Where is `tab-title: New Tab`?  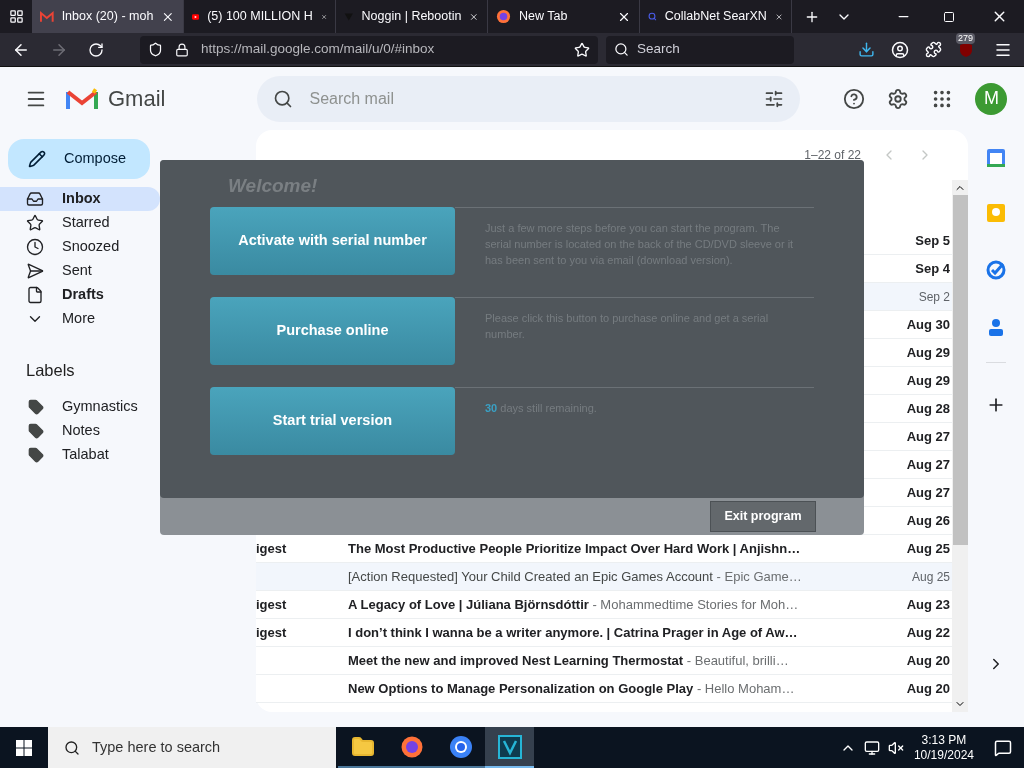
tab-title: New Tab is located at coordinates (544, 17).